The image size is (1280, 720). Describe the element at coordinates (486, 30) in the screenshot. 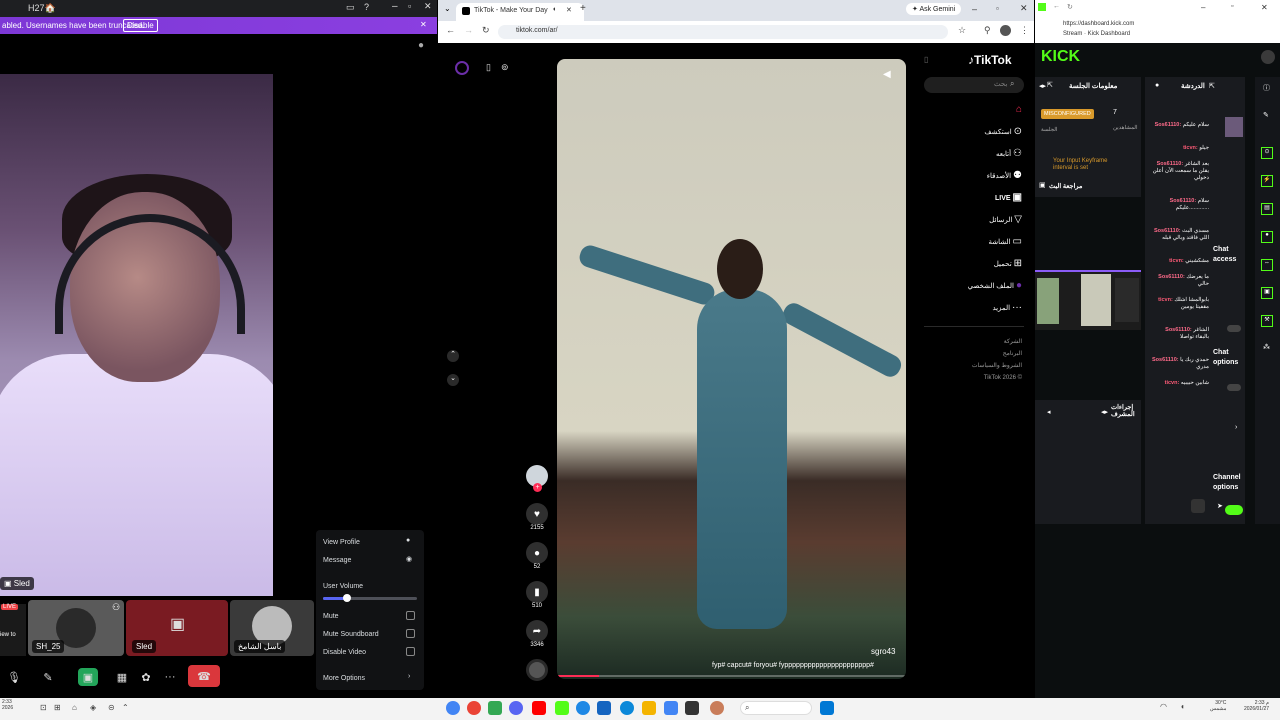

I see `reload-icon: ↻` at that location.